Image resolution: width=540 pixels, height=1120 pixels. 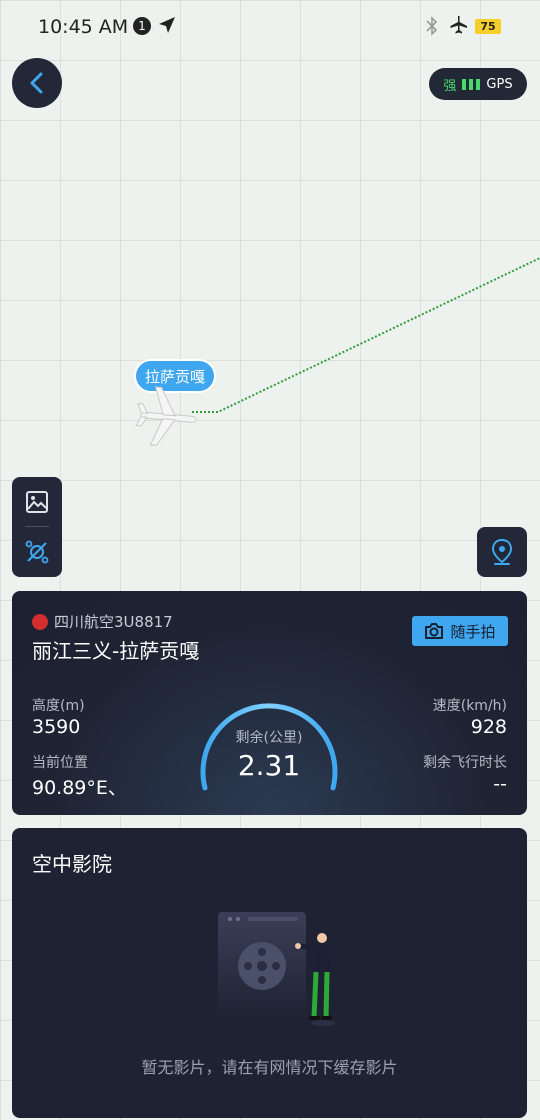 What do you see at coordinates (469, 706) in the screenshot?
I see `speed-label: 速度(km/h)` at bounding box center [469, 706].